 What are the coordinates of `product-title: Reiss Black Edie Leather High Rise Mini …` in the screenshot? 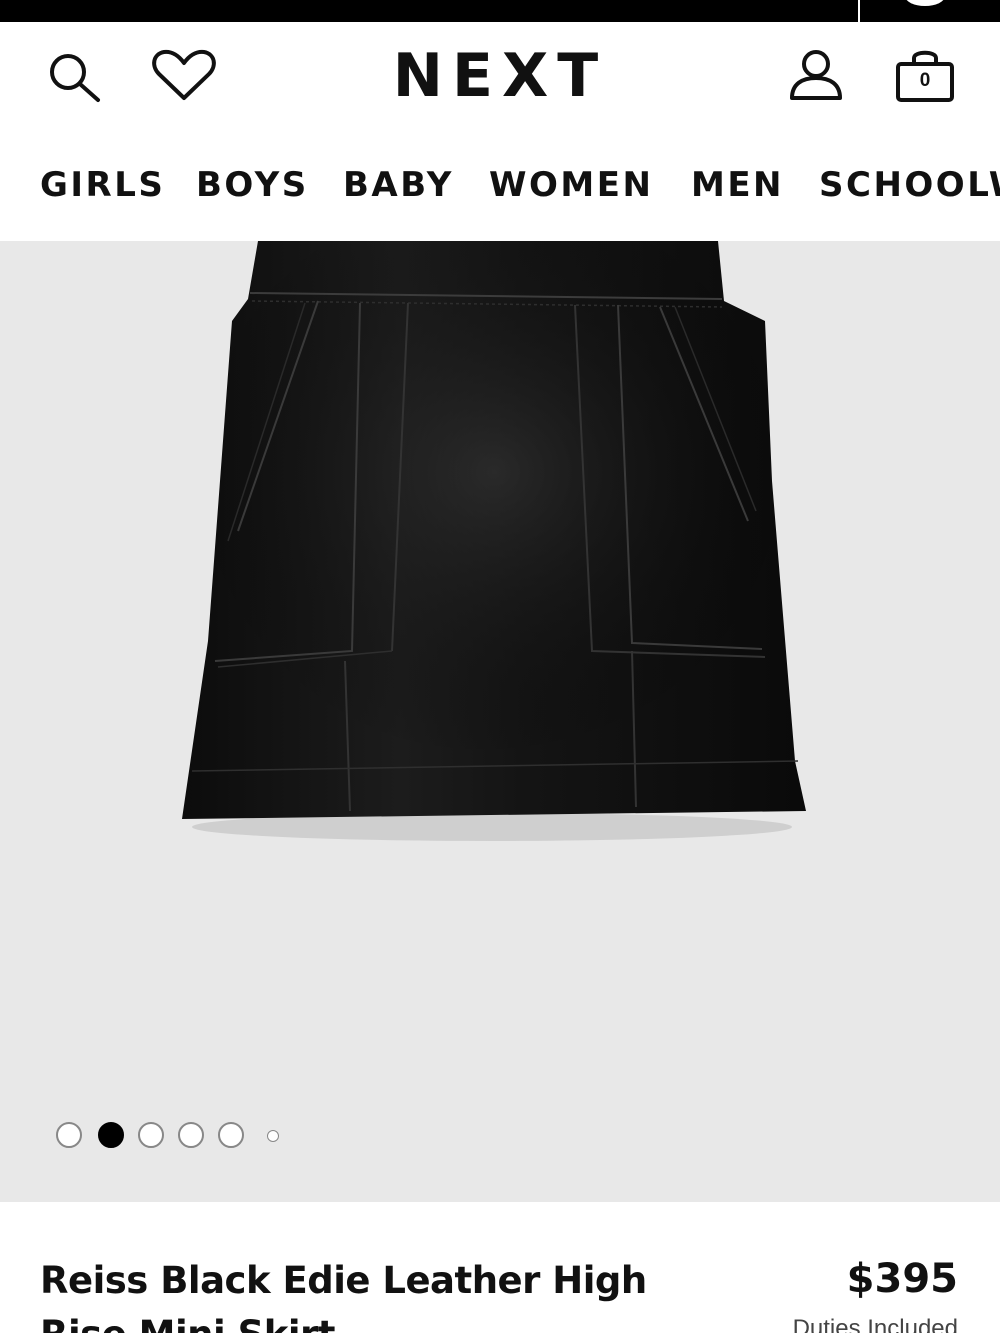 It's located at (343, 1296).